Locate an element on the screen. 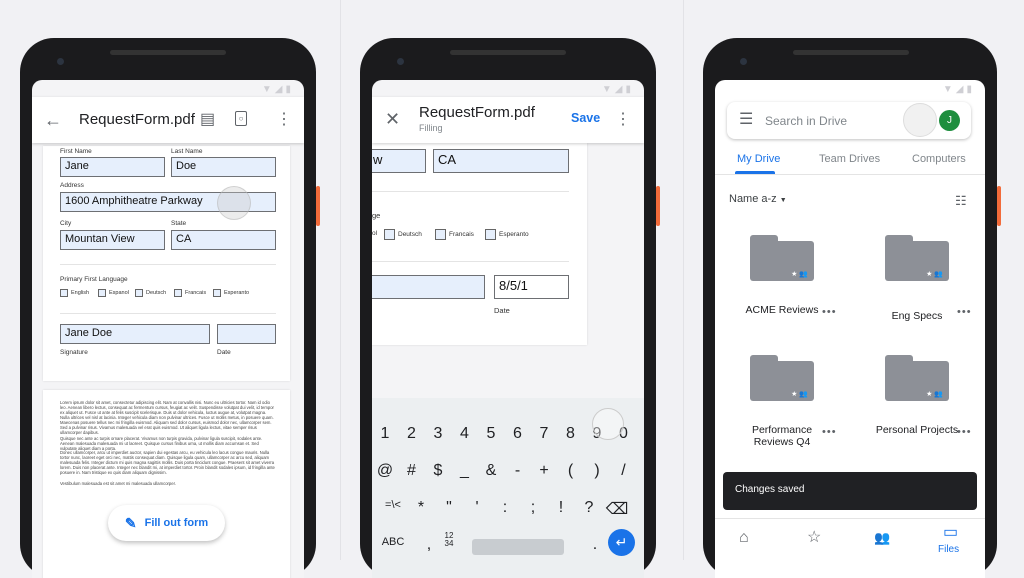  folder-name: Personal Projects is located at coordinates (917, 430).